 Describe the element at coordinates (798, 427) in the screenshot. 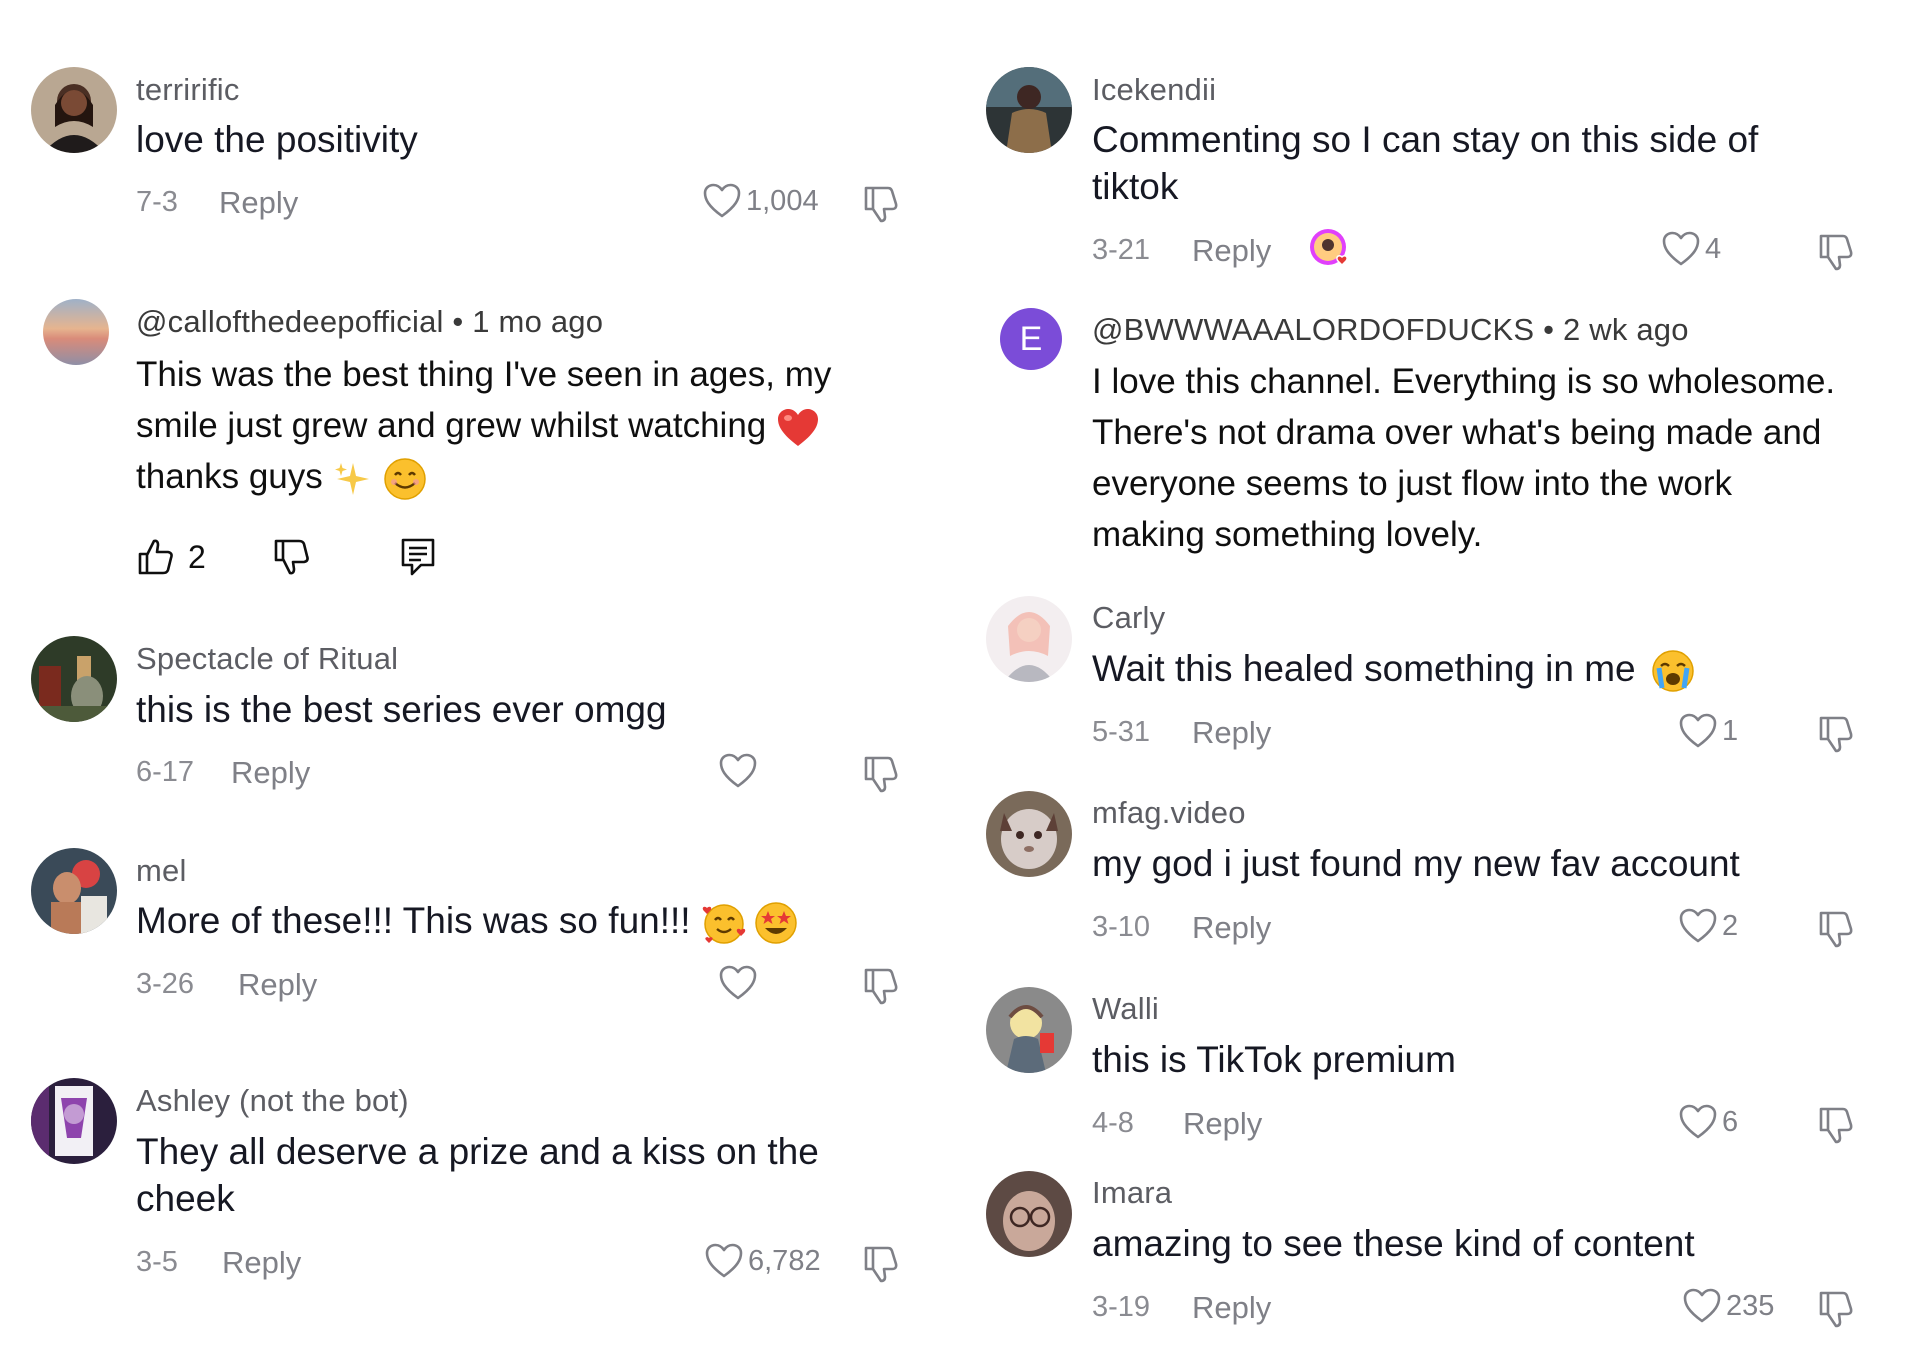

I see `red-heart-emoji-icon` at that location.